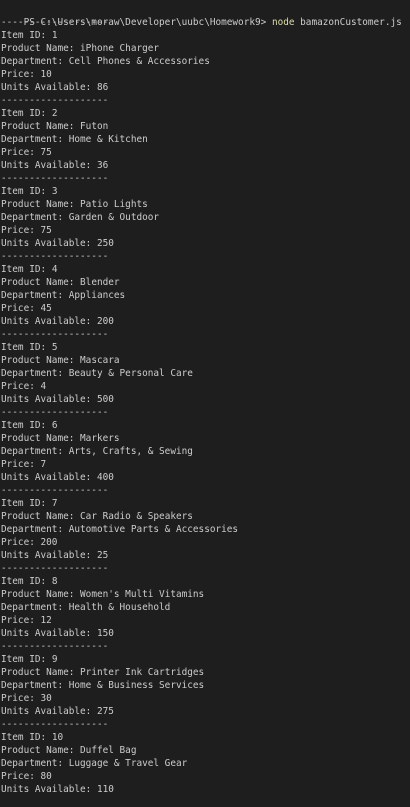 This screenshot has width=410, height=807. I want to click on product-name-line: Product Name: Blender, so click(205, 282).